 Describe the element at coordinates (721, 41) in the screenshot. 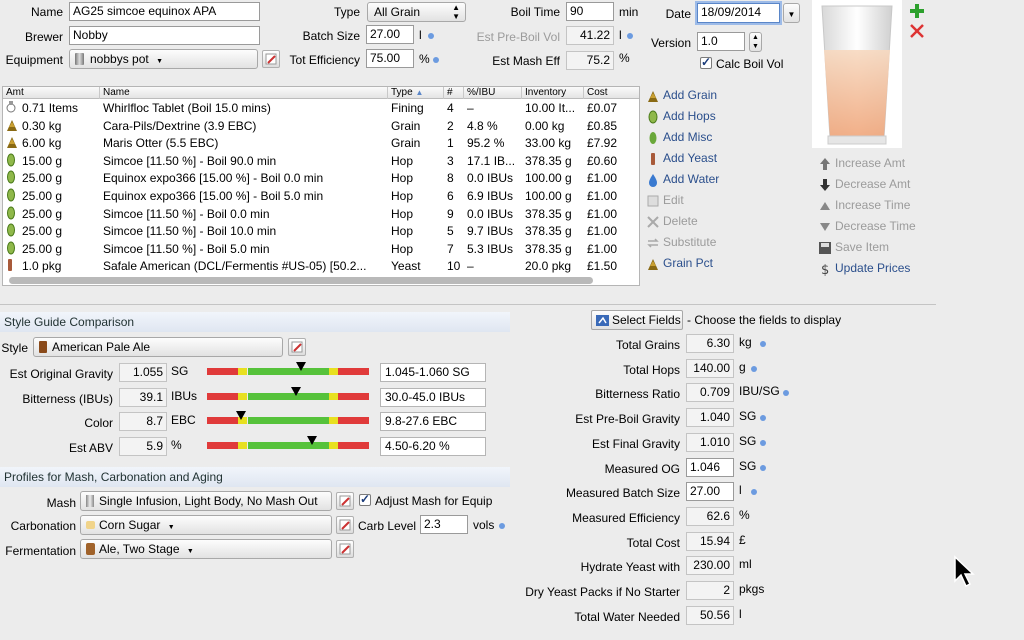

I see `version-input: 1.0` at that location.